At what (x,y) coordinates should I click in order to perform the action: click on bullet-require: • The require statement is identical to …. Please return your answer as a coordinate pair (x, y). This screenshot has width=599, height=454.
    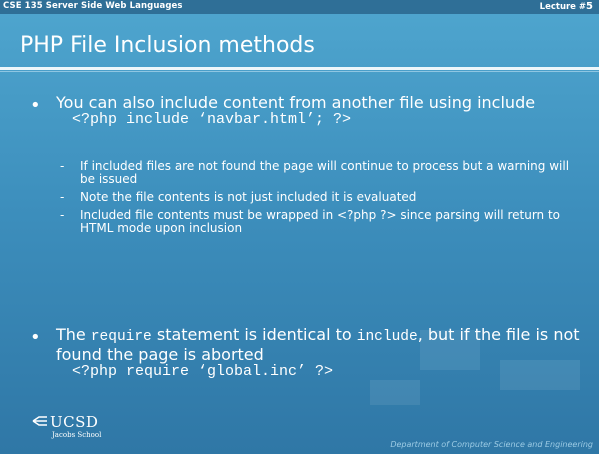
    Looking at the image, I should click on (307, 353).